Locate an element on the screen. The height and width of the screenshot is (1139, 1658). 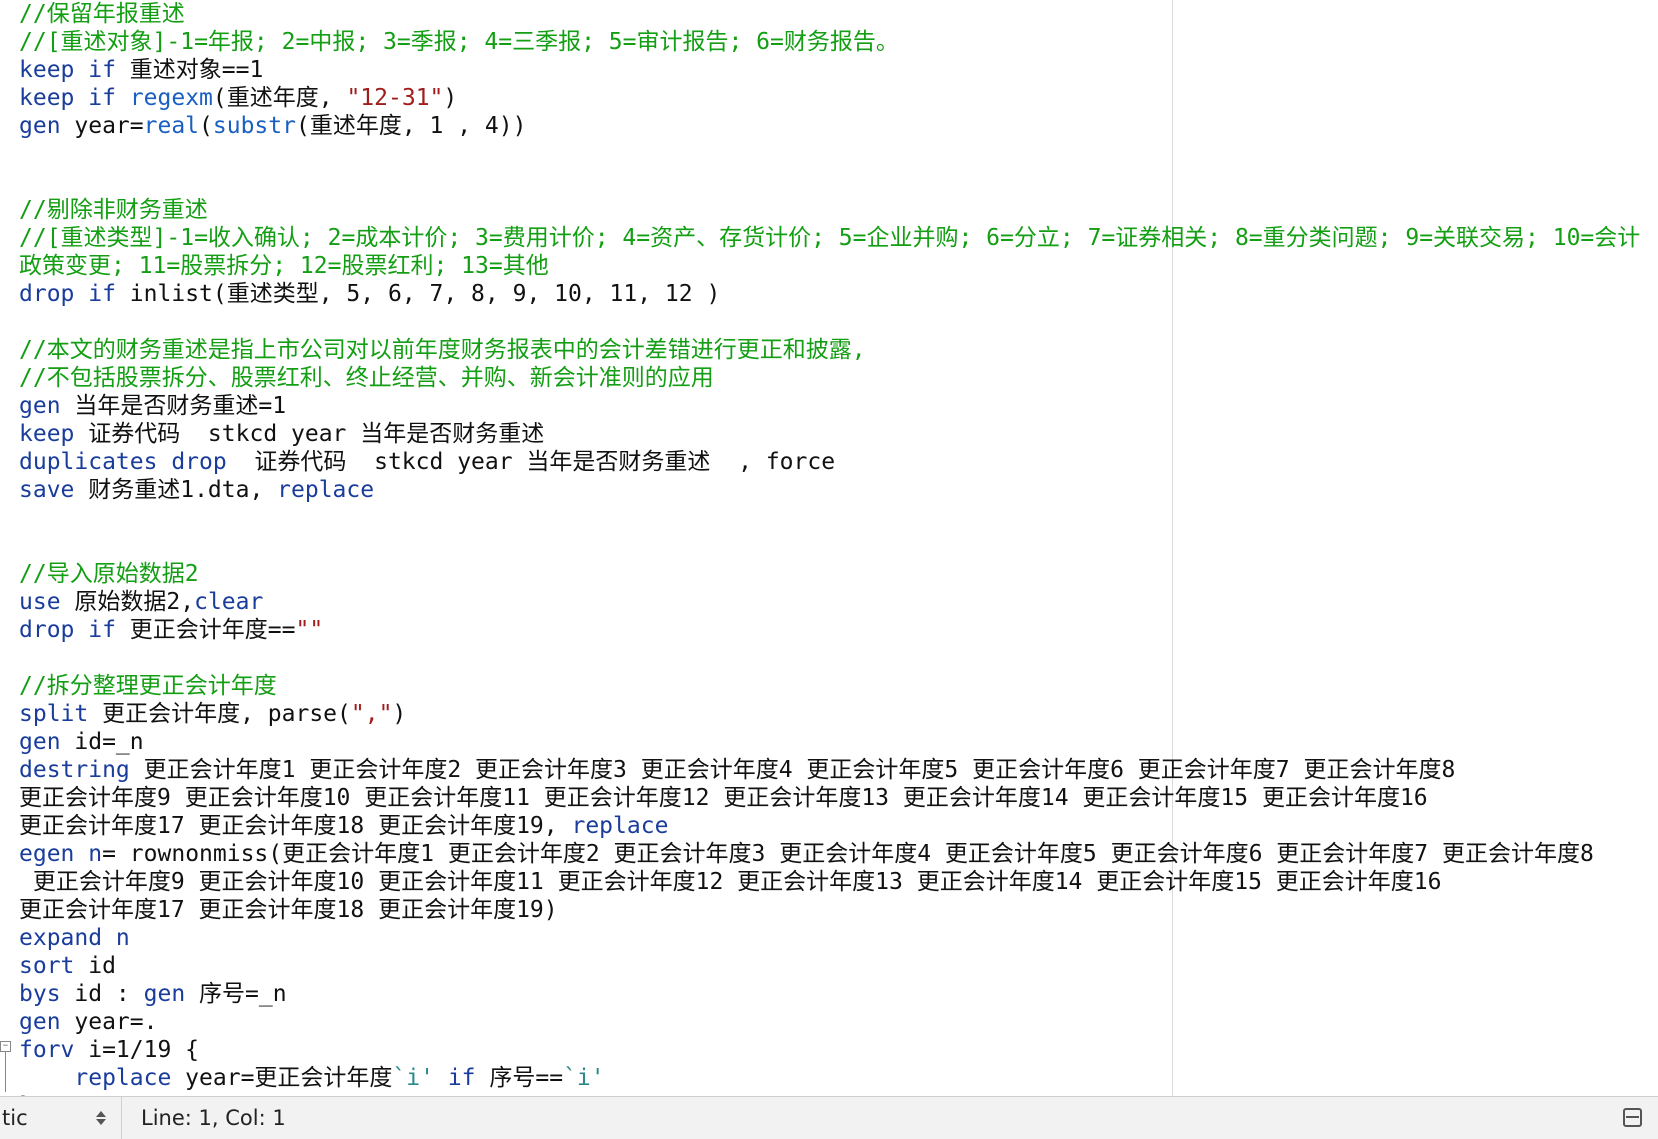
code-token: split is located at coordinates (54, 714).